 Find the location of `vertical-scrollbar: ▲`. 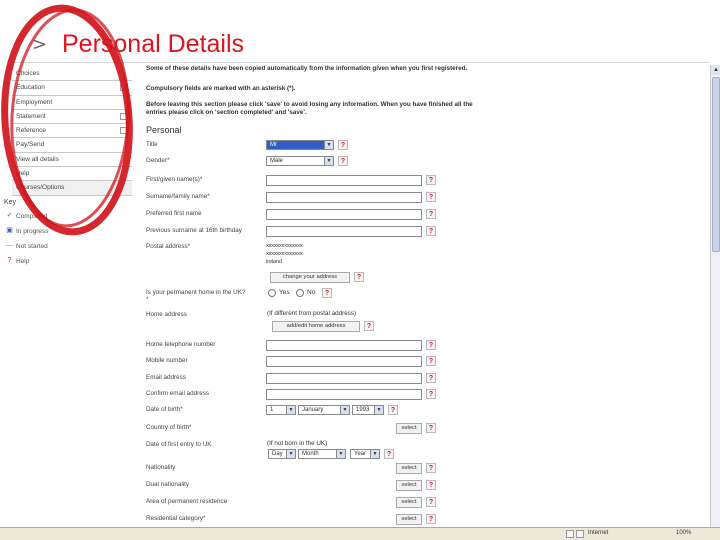

vertical-scrollbar: ▲ is located at coordinates (715, 296).